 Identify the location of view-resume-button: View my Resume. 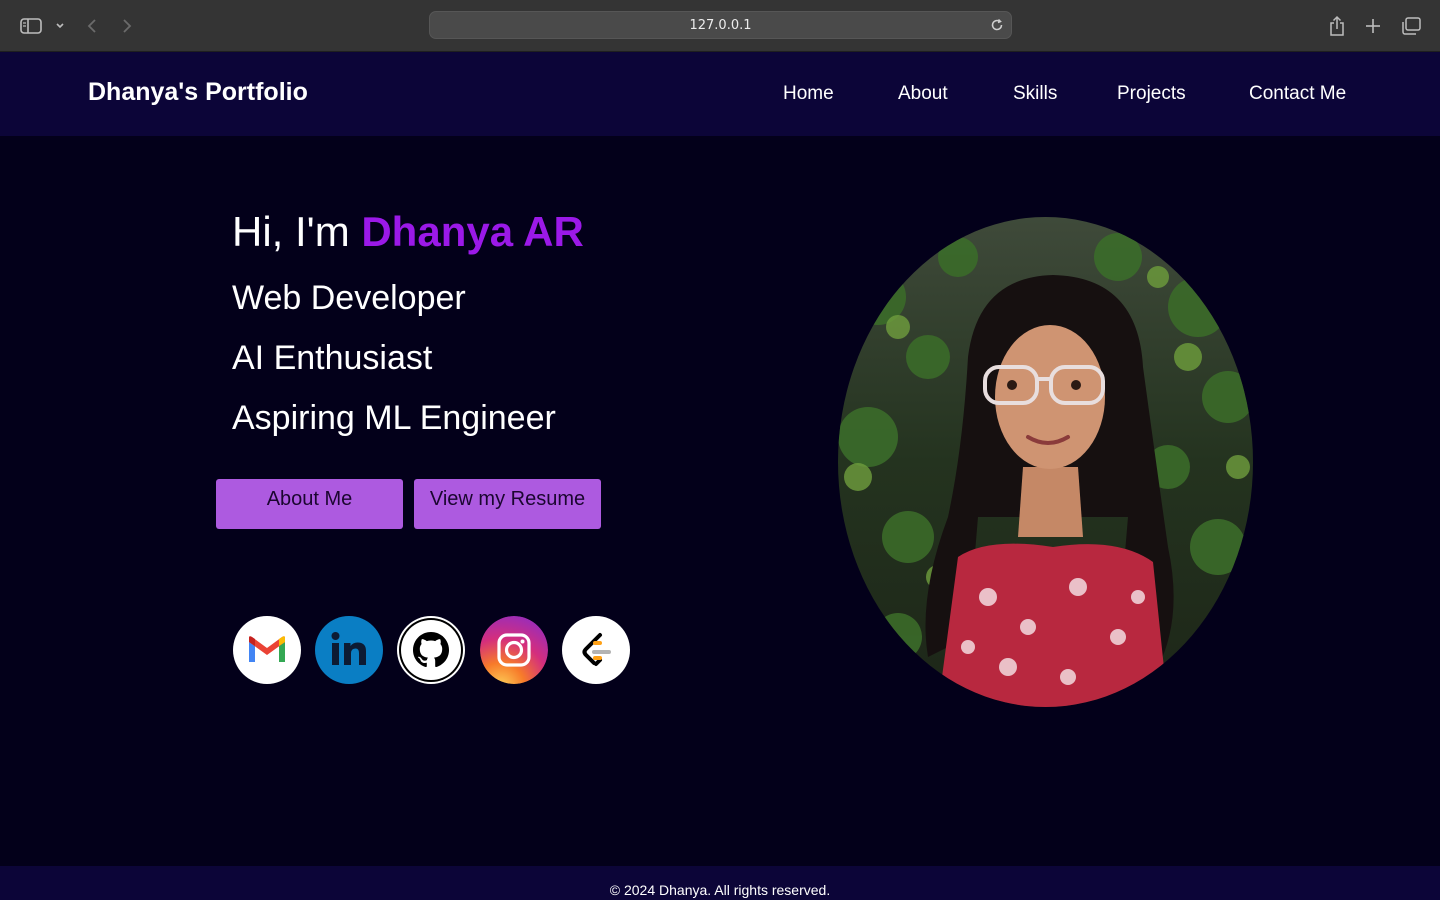
(507, 504).